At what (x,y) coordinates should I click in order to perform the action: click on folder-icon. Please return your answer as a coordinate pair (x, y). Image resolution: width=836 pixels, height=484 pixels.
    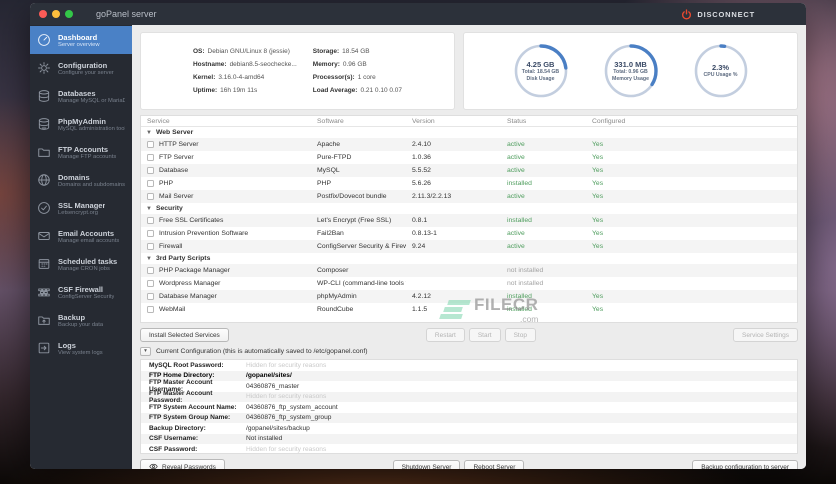
    Looking at the image, I should click on (44, 152).